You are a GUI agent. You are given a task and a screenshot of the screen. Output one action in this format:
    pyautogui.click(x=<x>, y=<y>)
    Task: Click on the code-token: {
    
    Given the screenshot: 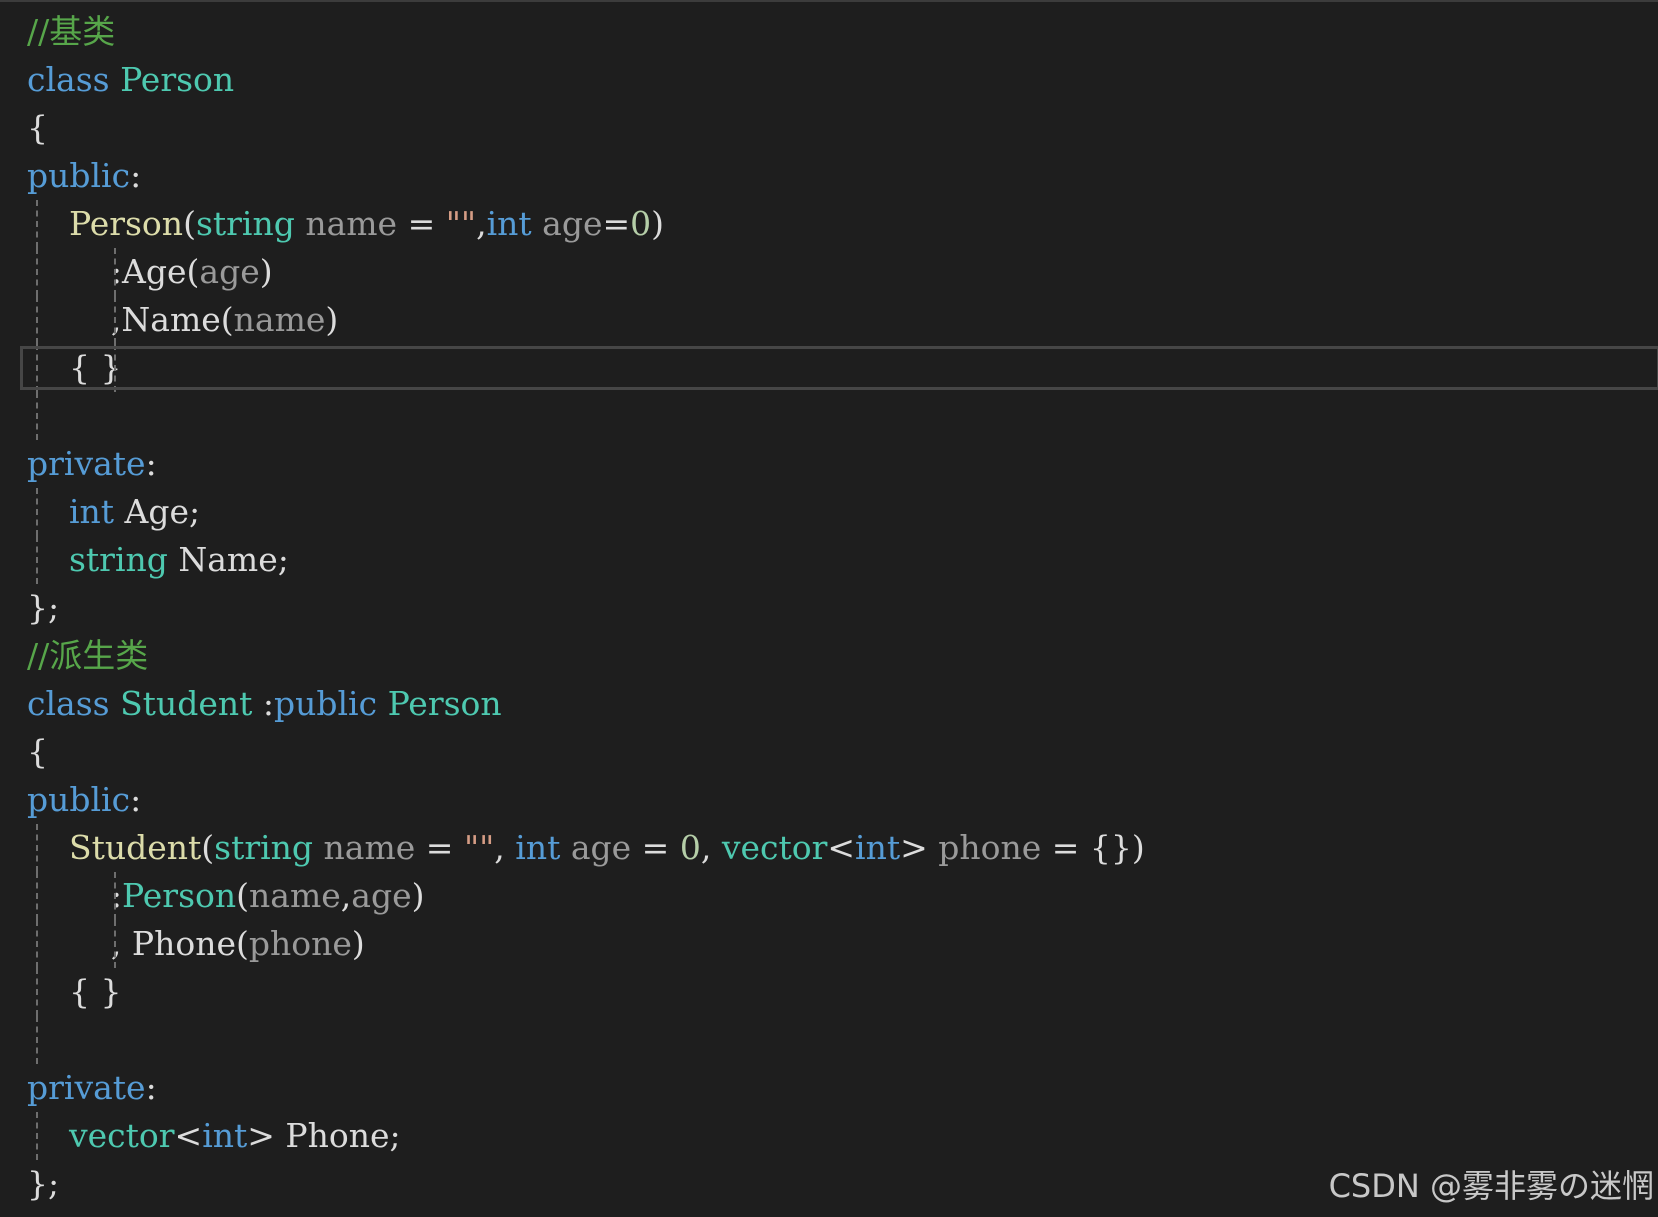 What is the action you would take?
    pyautogui.click(x=37, y=127)
    